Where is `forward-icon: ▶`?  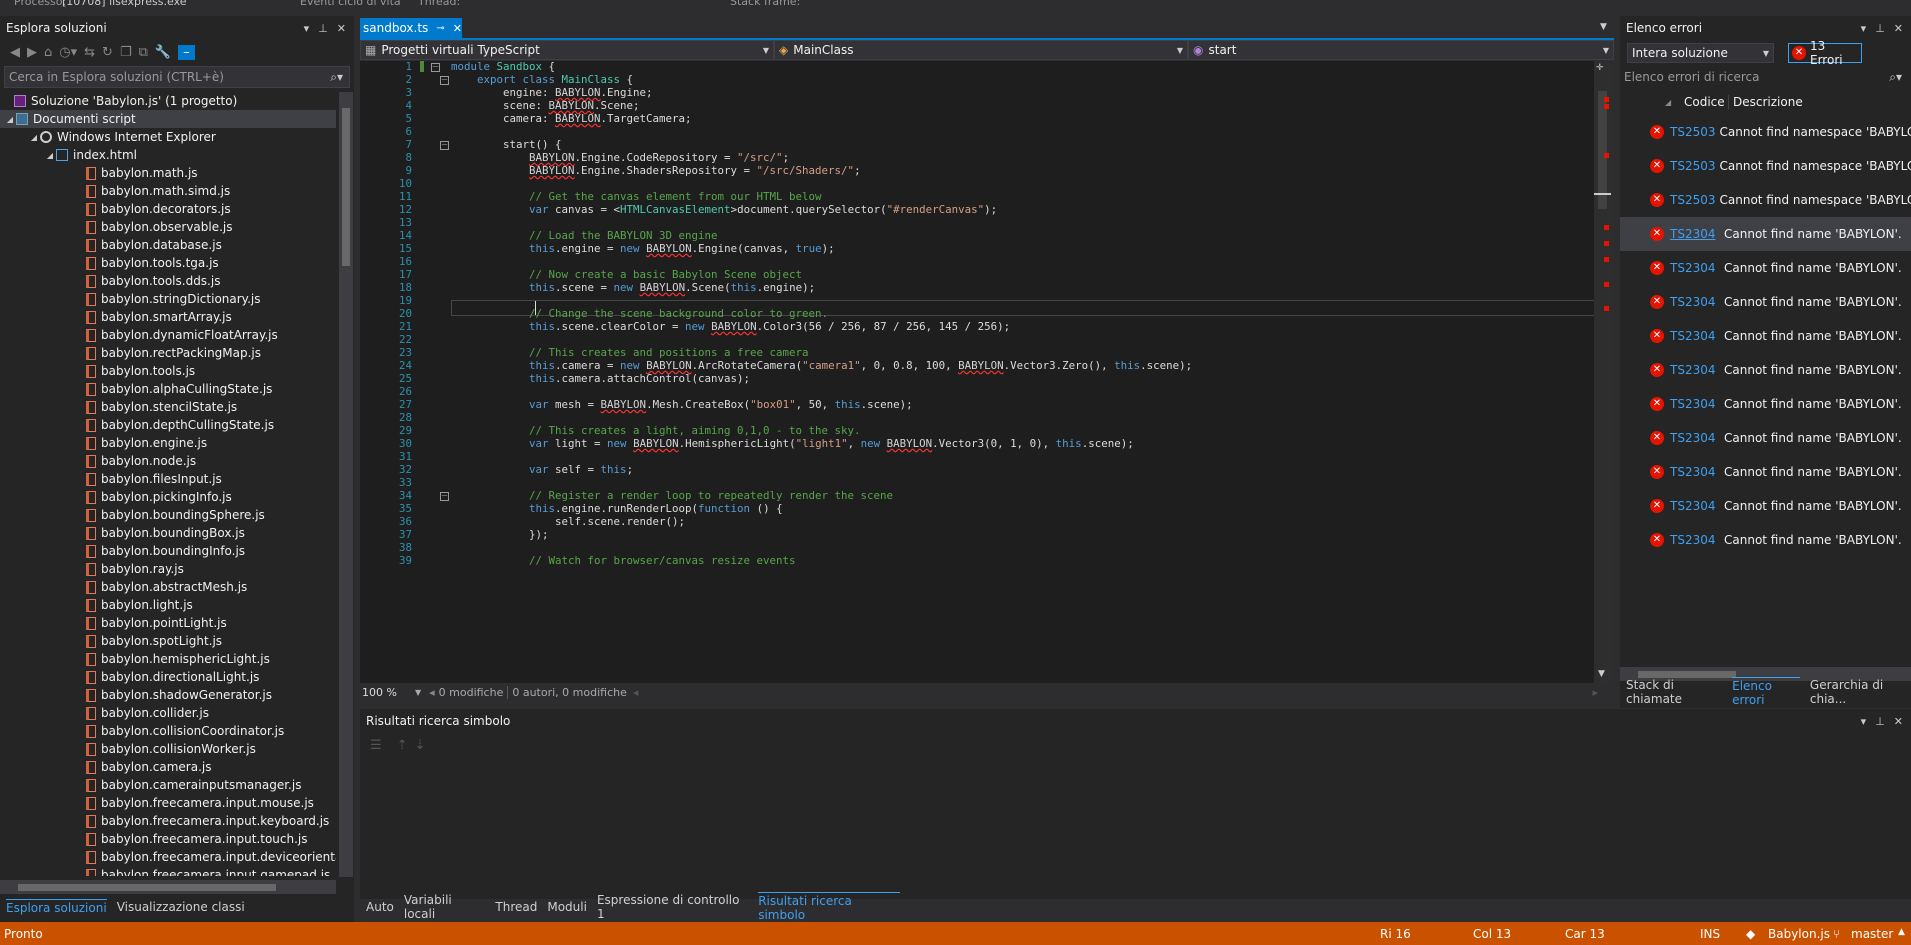 forward-icon: ▶ is located at coordinates (32, 52).